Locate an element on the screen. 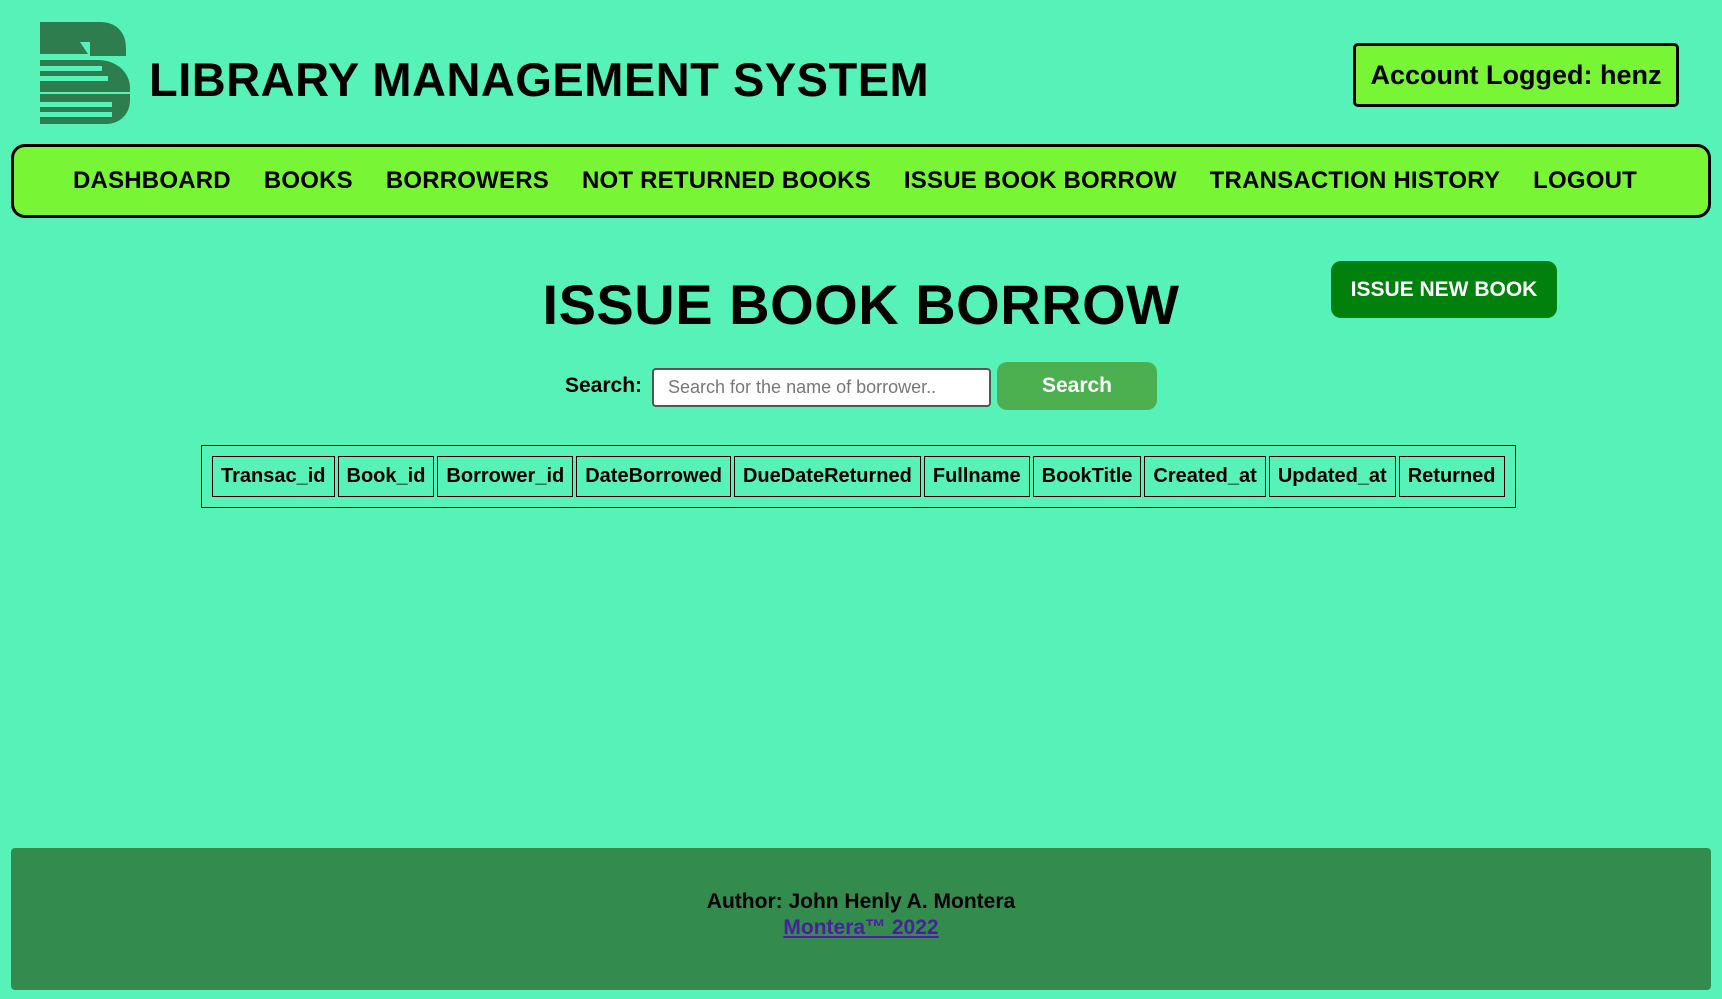 This screenshot has height=999, width=1722. footer-author: Author: John Henly A. Montera is located at coordinates (861, 901).